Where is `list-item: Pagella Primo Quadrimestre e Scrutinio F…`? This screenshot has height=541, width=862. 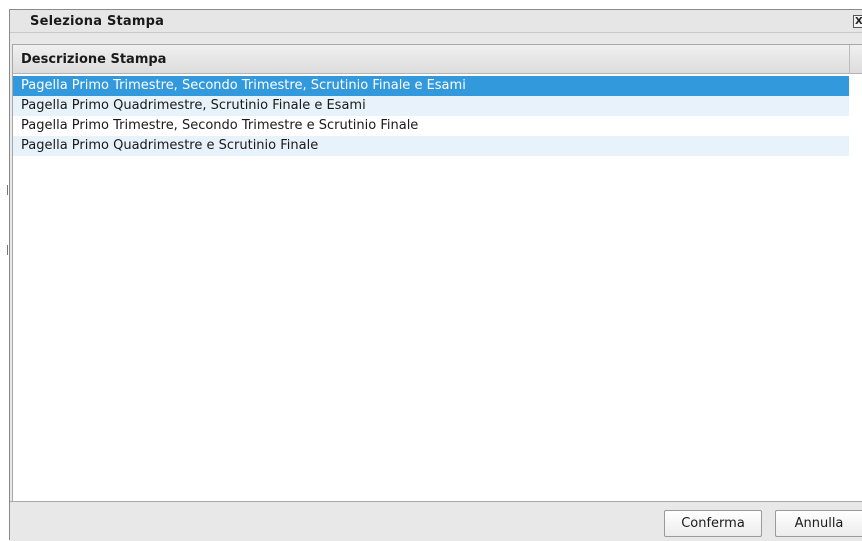
list-item: Pagella Primo Quadrimestre e Scrutinio F… is located at coordinates (431, 146).